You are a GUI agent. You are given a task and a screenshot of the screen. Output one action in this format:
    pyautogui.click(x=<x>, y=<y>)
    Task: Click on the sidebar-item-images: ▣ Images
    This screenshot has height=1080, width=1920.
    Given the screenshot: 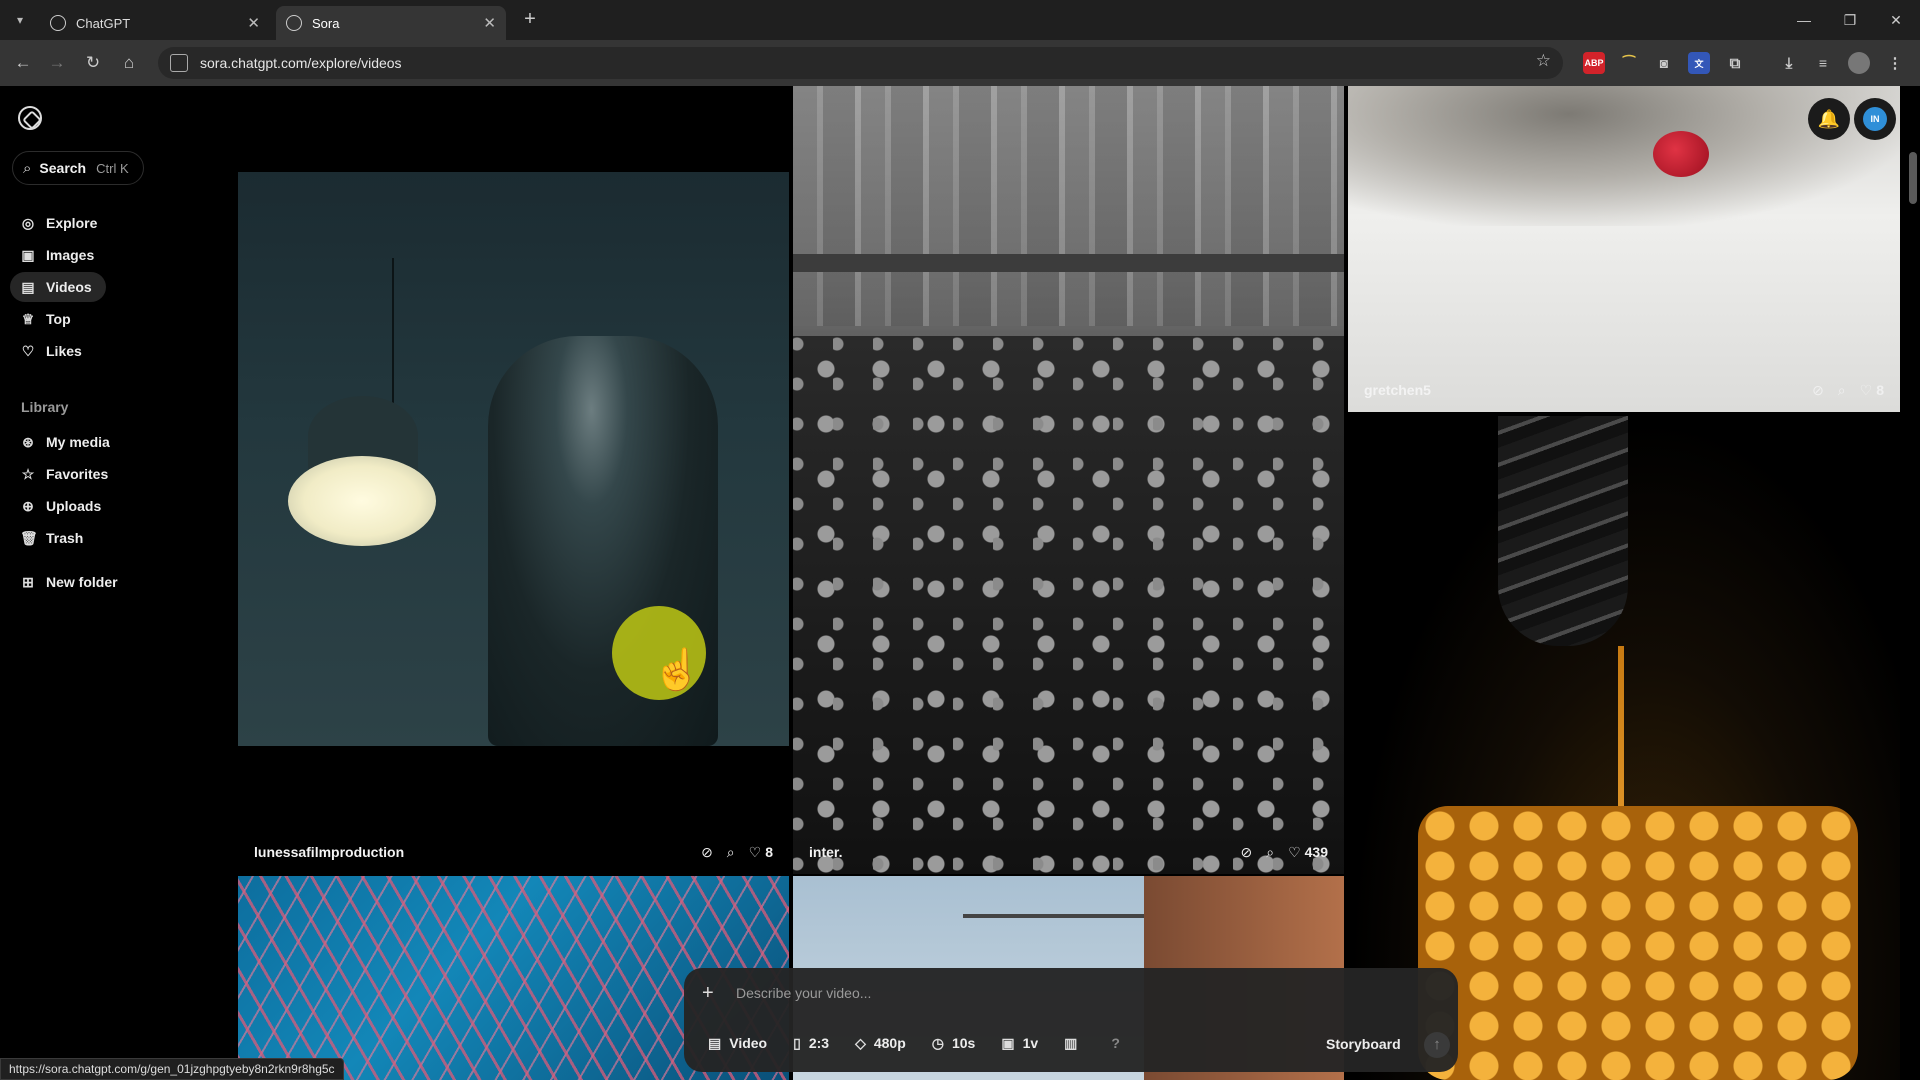 What is the action you would take?
    pyautogui.click(x=58, y=255)
    